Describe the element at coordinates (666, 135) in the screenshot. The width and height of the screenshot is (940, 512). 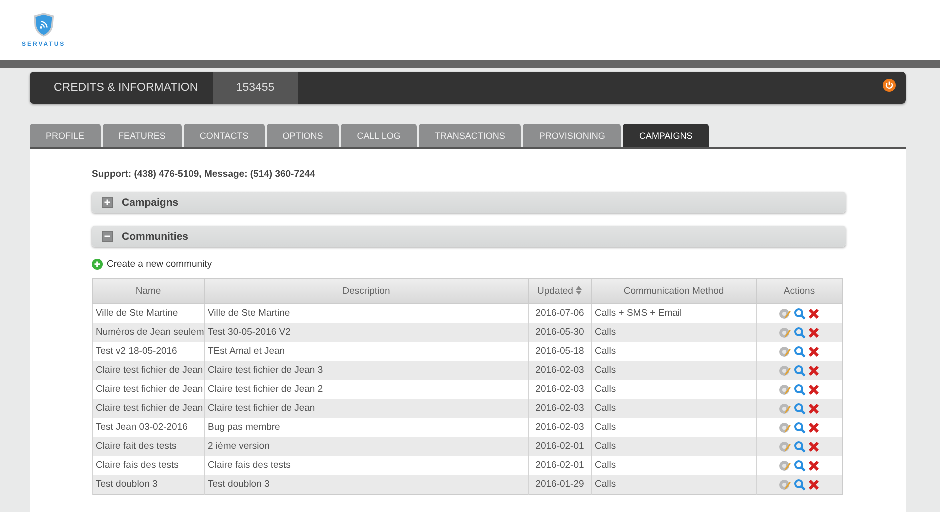
I see `tab: CAMPAIGNS` at that location.